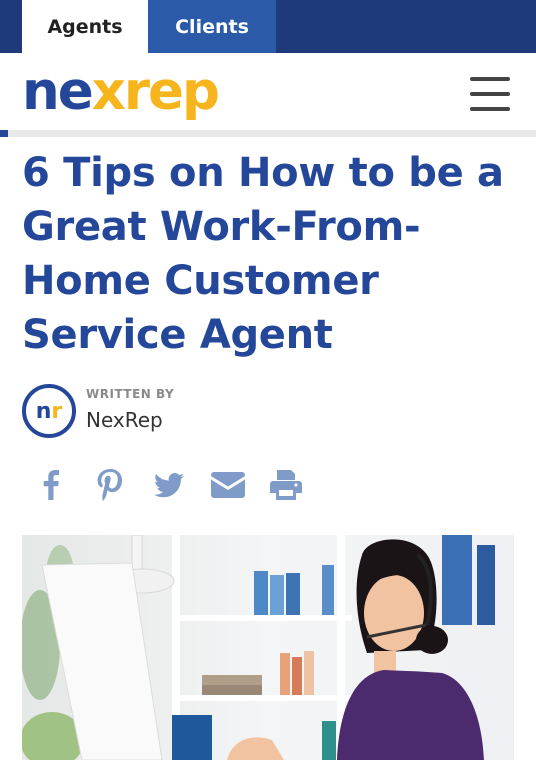 The height and width of the screenshot is (760, 536). I want to click on progress-indicator, so click(4, 133).